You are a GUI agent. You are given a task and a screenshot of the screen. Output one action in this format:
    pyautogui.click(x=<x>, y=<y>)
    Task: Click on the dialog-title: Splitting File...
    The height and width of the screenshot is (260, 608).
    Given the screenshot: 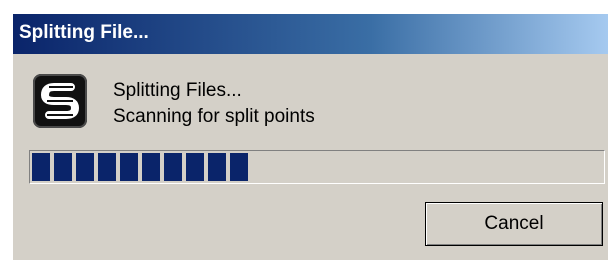 What is the action you would take?
    pyautogui.click(x=84, y=32)
    